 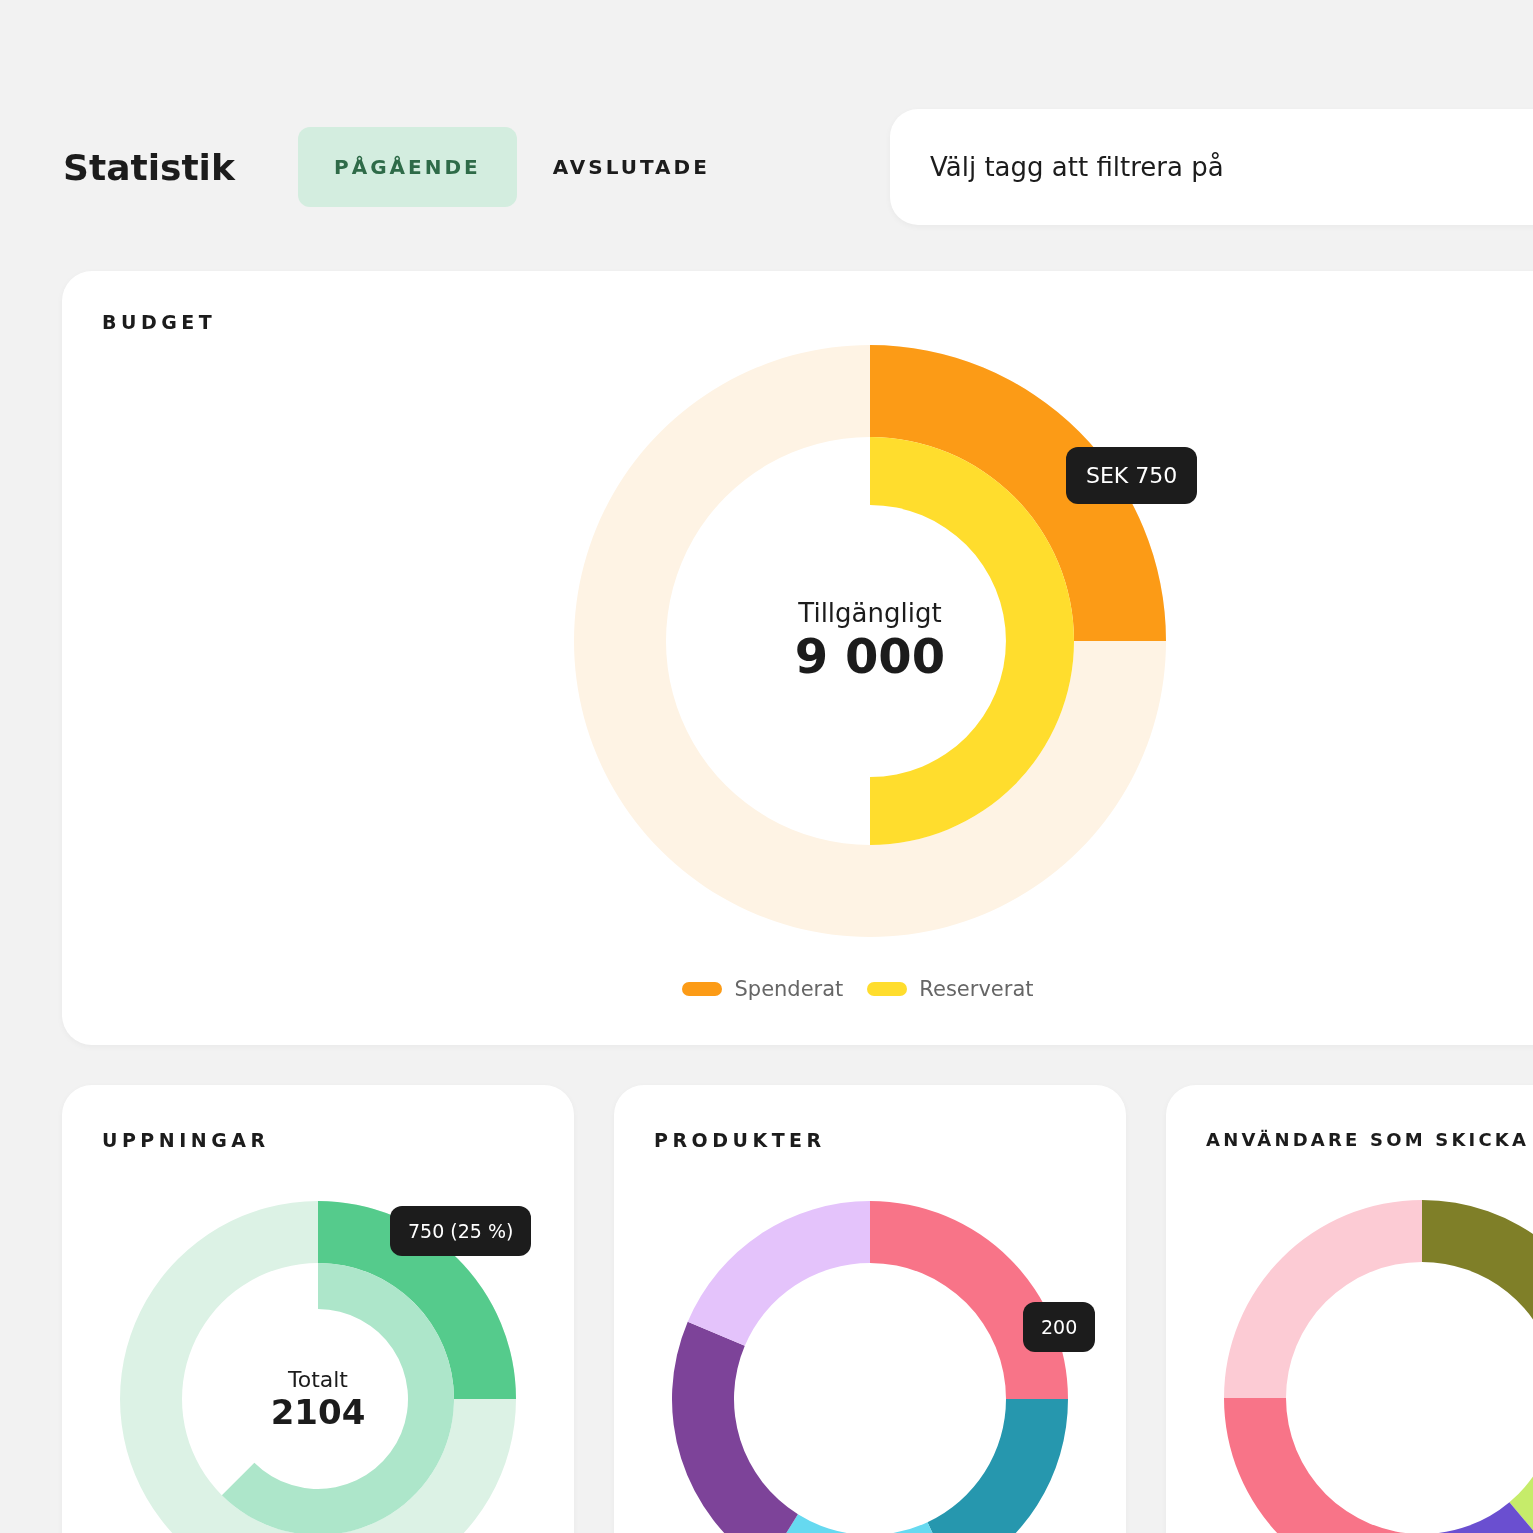 What do you see at coordinates (631, 167) in the screenshot?
I see `tab: AVSLUTADE` at bounding box center [631, 167].